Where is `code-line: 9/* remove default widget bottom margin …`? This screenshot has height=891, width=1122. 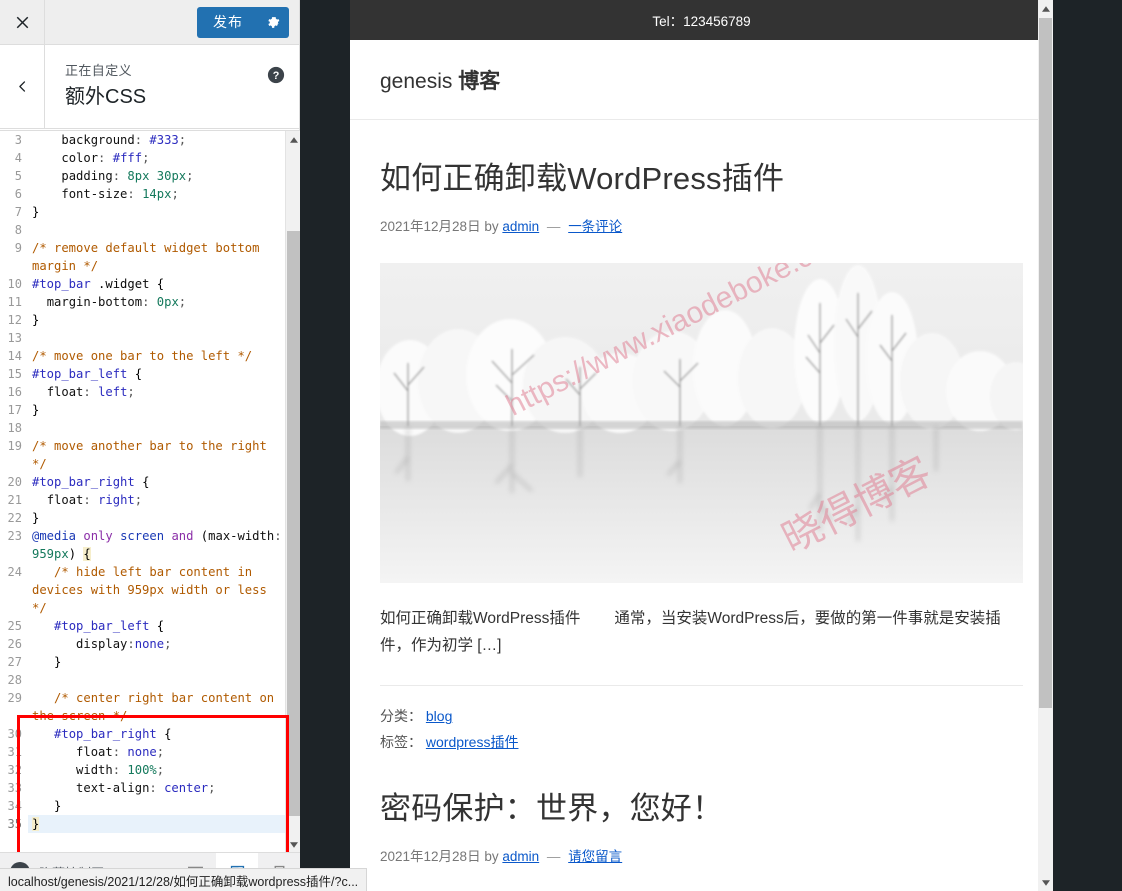 code-line: 9/* remove default widget bottom margin … is located at coordinates (142, 257).